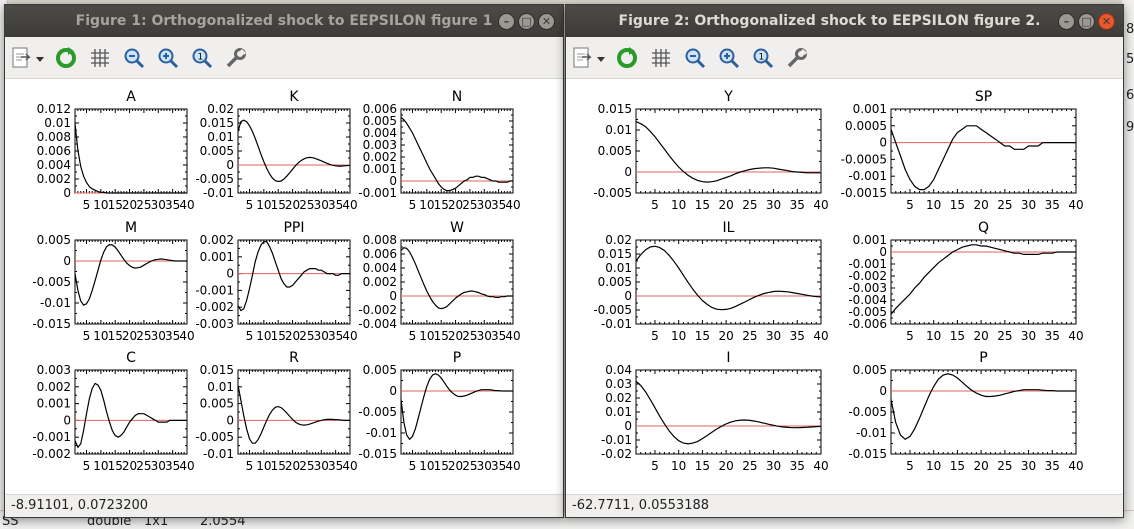 This screenshot has height=529, width=1134. I want to click on subplot-title: I, so click(728, 358).